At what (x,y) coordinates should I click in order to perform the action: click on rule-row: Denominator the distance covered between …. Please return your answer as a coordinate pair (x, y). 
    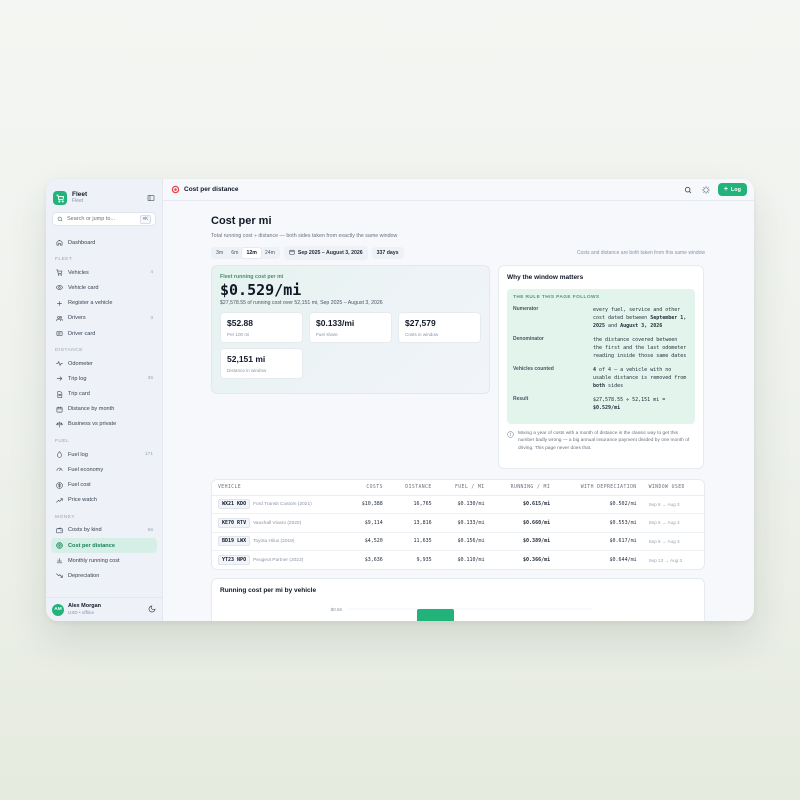
    Looking at the image, I should click on (601, 348).